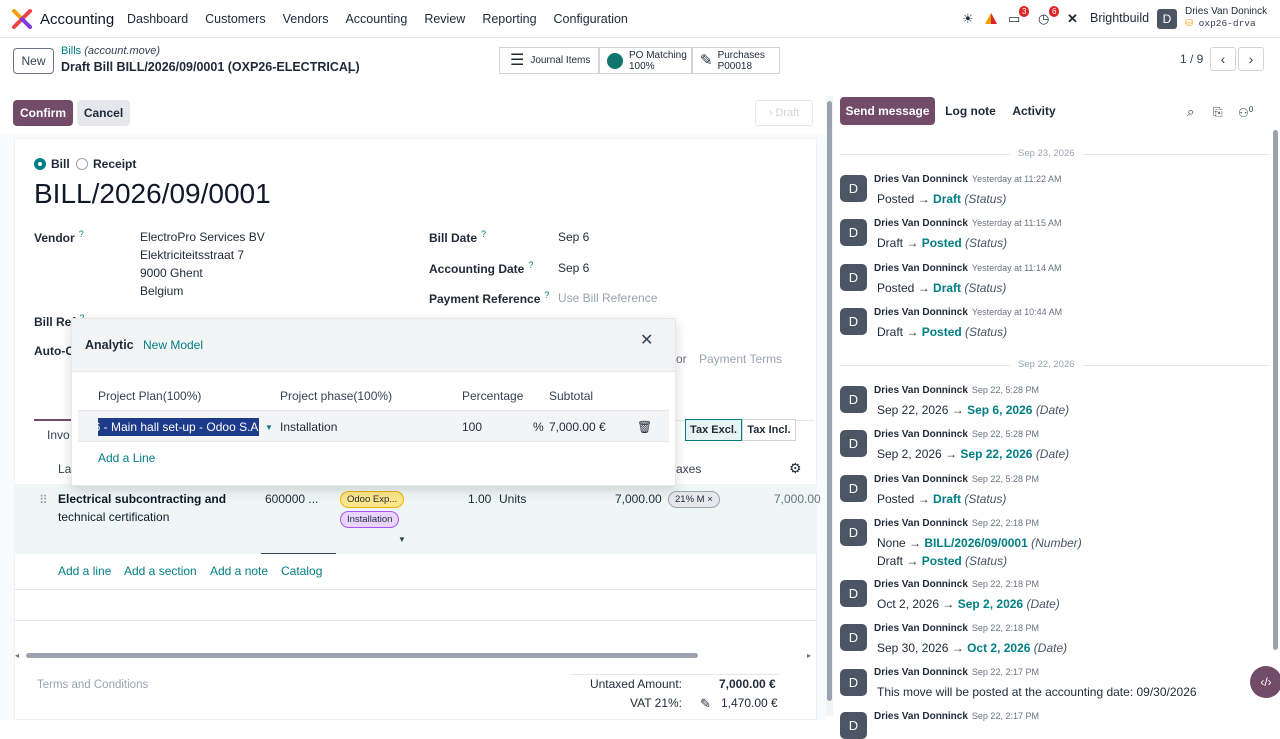  I want to click on add-line-link: Add a line, so click(84, 571).